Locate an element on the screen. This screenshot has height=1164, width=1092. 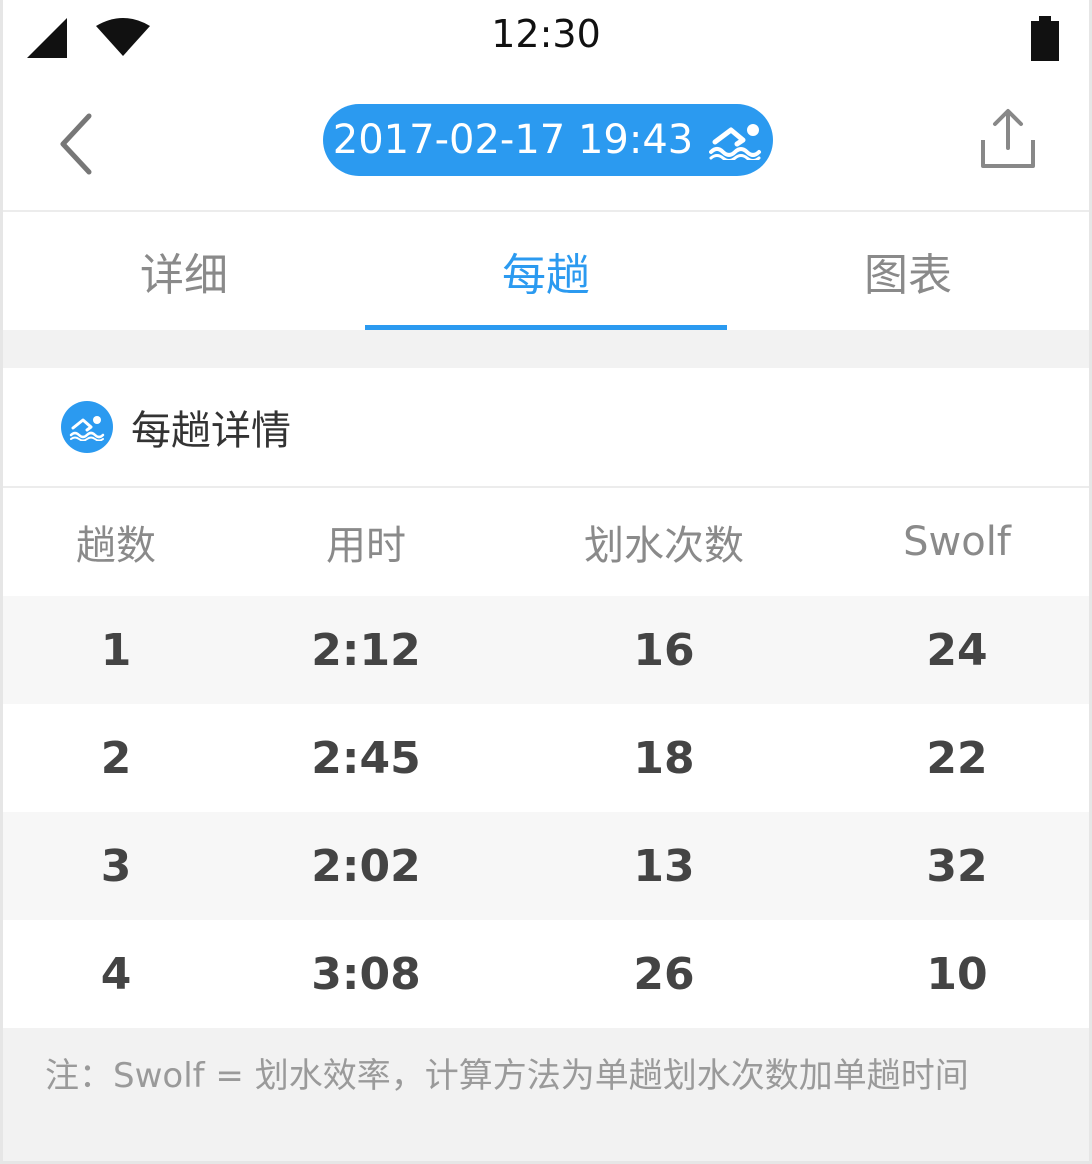
tab-charts: 图表 is located at coordinates (908, 271).